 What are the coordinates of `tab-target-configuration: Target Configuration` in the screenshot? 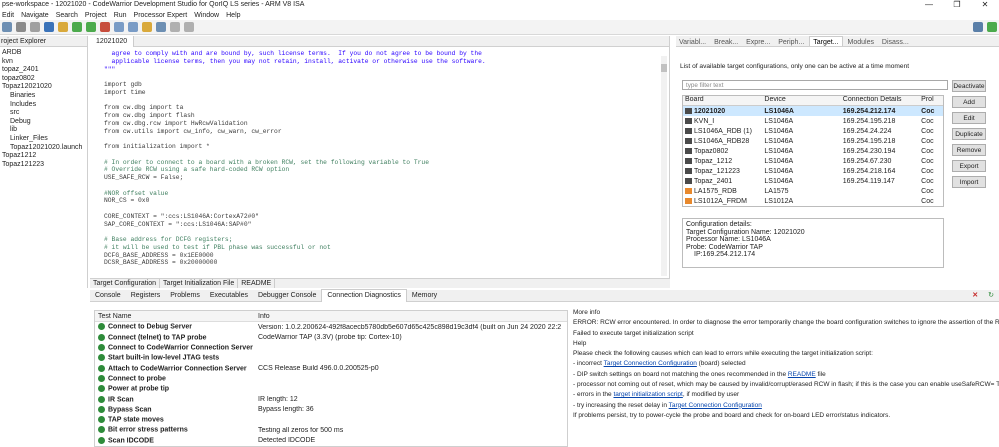 It's located at (125, 283).